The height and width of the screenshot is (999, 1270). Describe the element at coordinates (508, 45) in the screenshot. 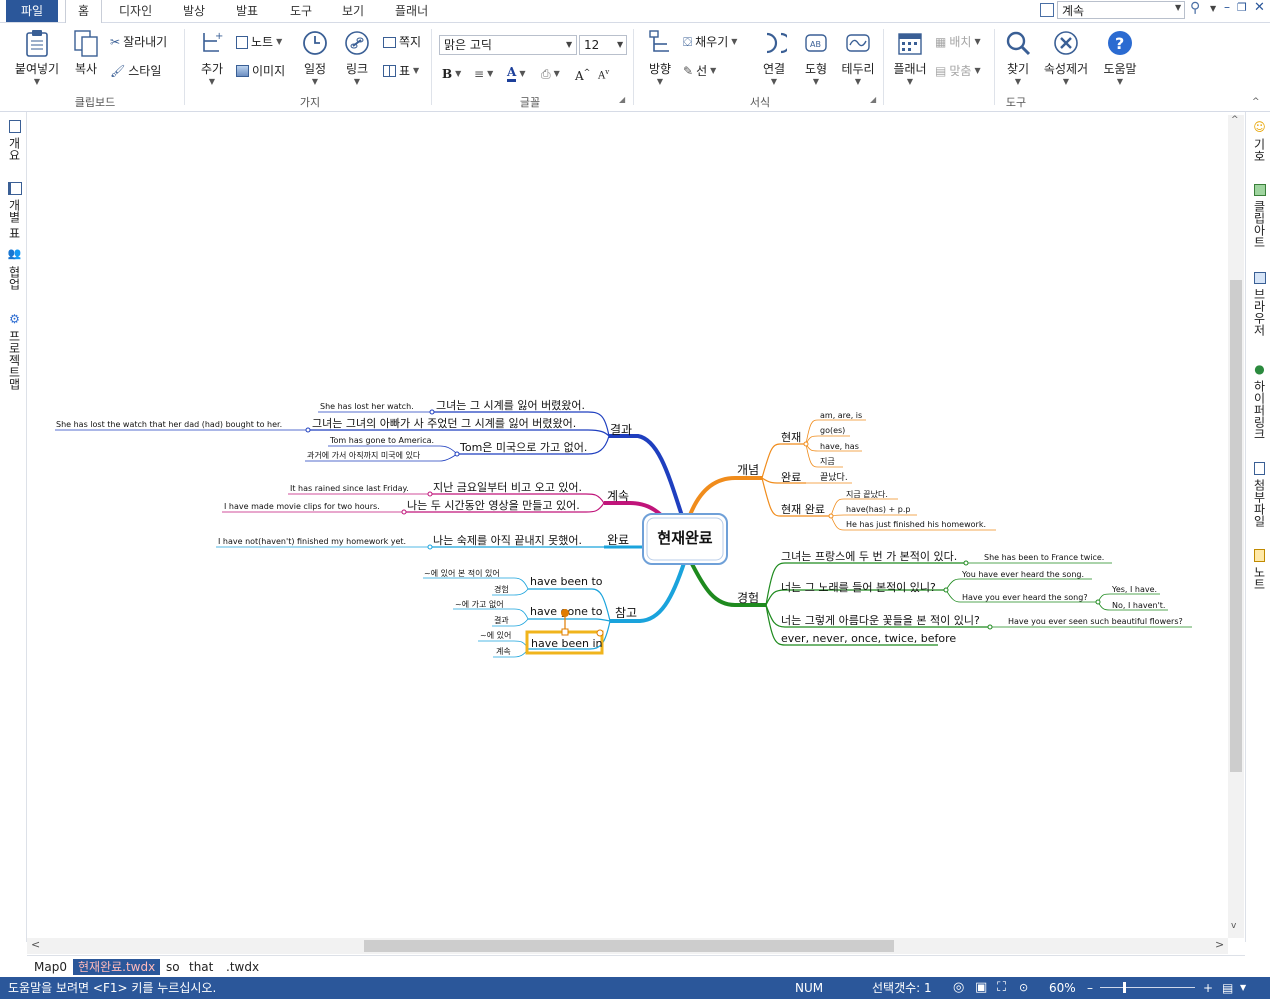

I see `font-family-select: 맑은 고딕` at that location.